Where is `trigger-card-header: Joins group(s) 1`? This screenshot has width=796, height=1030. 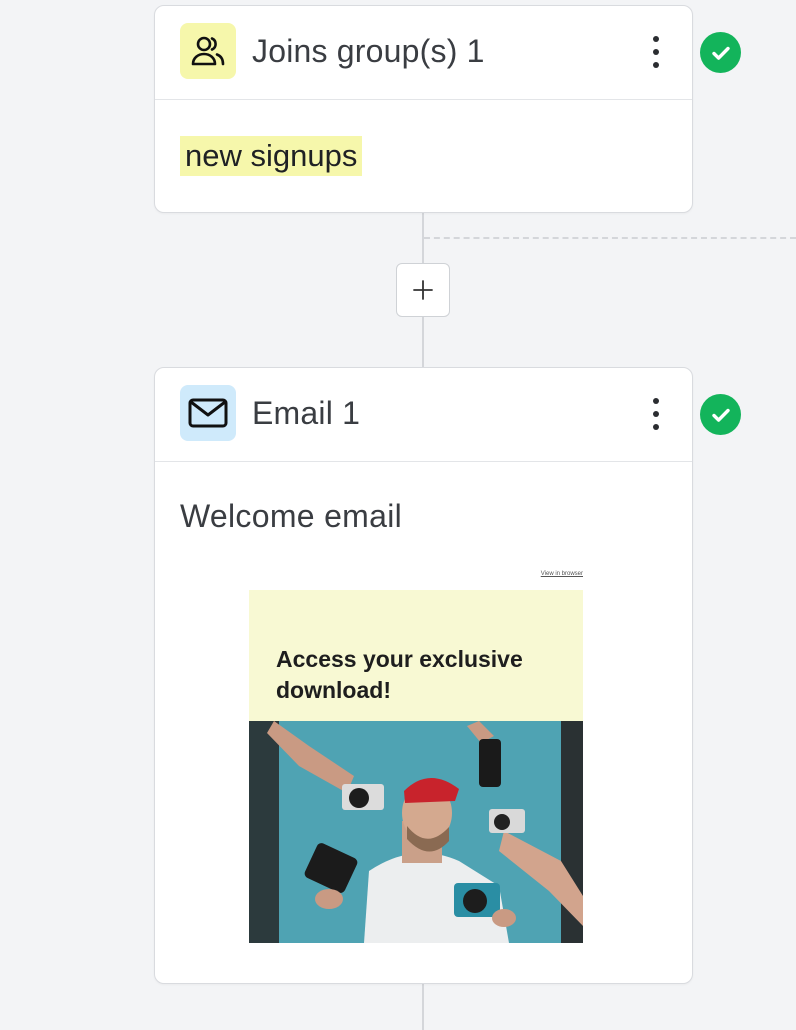
trigger-card-header: Joins group(s) 1 is located at coordinates (423, 53).